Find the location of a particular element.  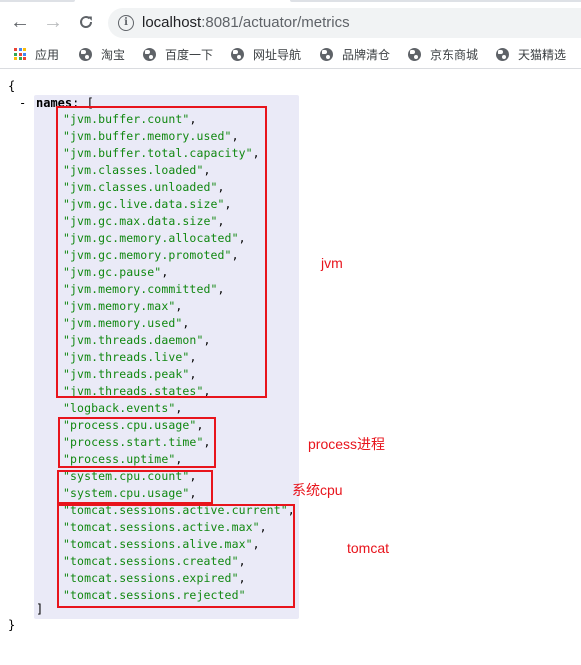

arrow-right-icon: → is located at coordinates (53, 21).